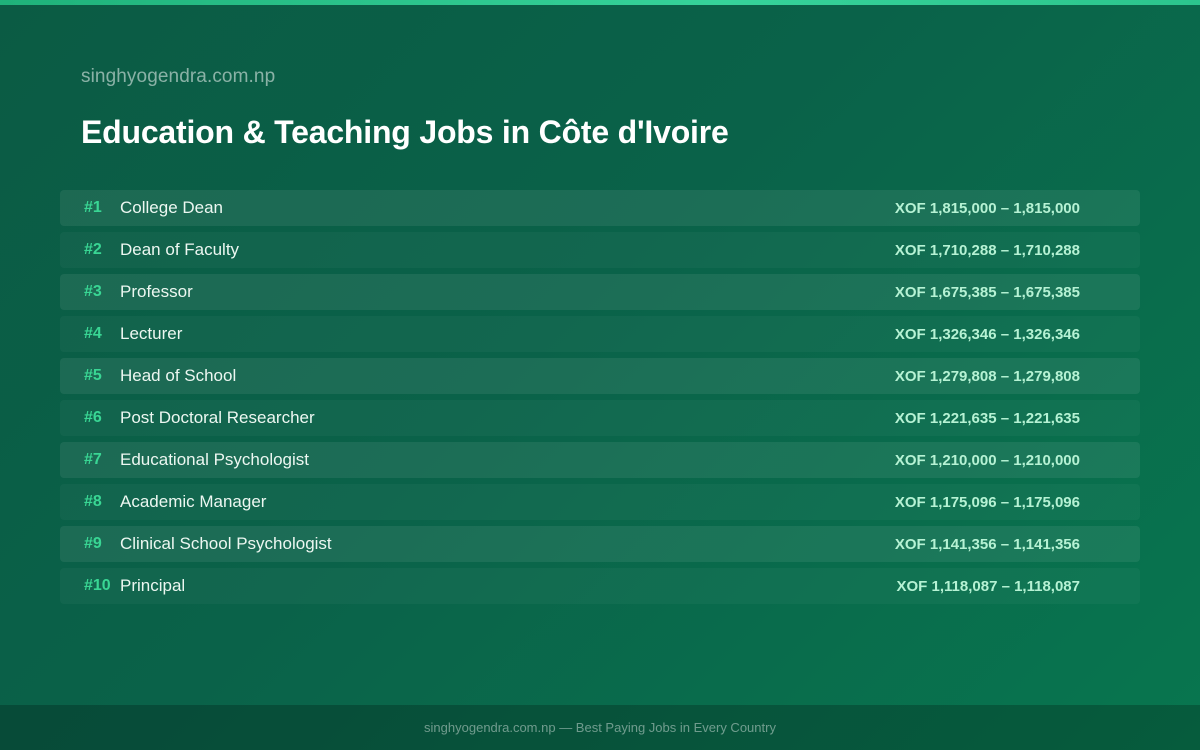 This screenshot has height=750, width=1200. What do you see at coordinates (93, 333) in the screenshot?
I see `job-rank: #4` at bounding box center [93, 333].